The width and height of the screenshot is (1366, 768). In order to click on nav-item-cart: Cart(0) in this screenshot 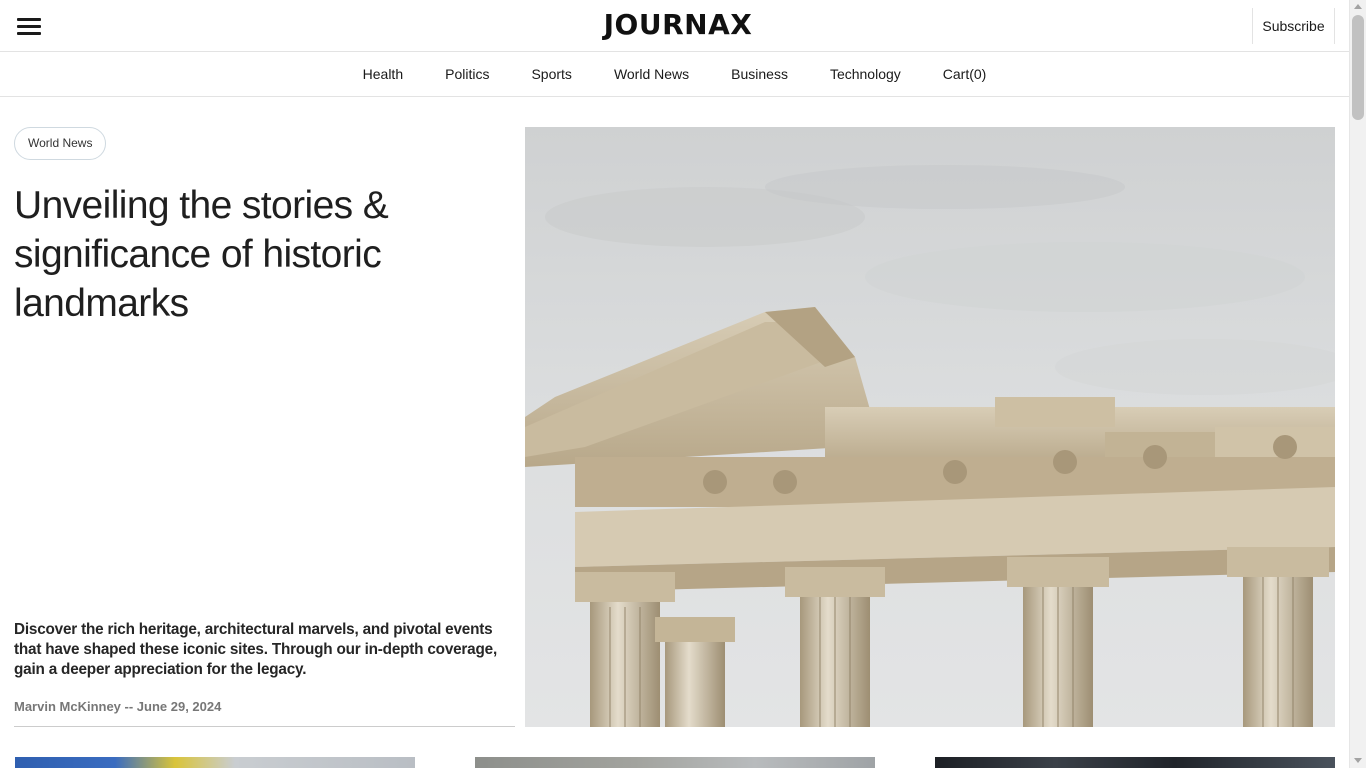, I will do `click(965, 74)`.